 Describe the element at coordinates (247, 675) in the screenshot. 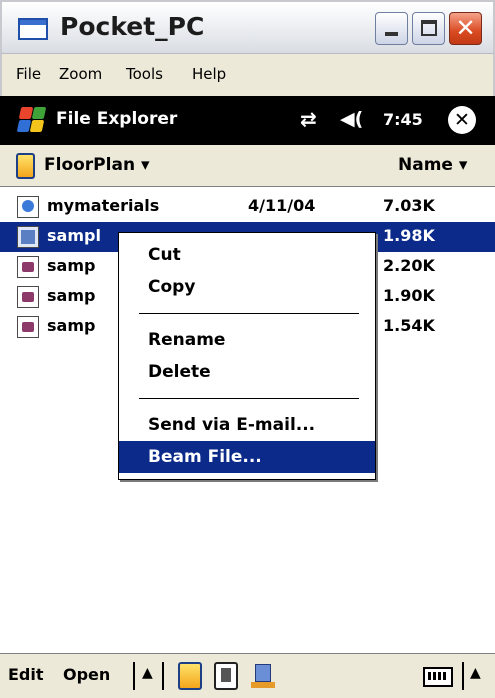

I see `command-bar: Edit Open ▲ ▲` at that location.